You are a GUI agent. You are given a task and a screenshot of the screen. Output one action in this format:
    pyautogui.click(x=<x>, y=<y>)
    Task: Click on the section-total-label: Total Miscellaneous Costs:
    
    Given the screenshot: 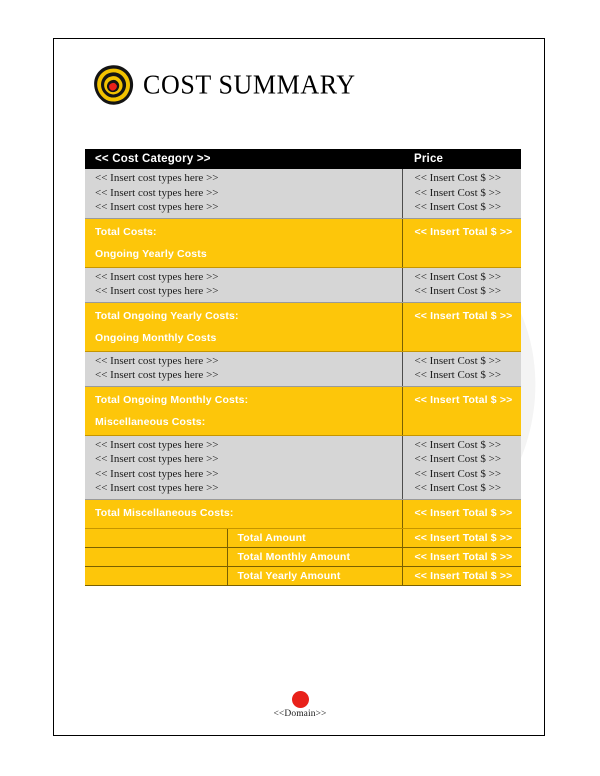 What is the action you would take?
    pyautogui.click(x=164, y=512)
    